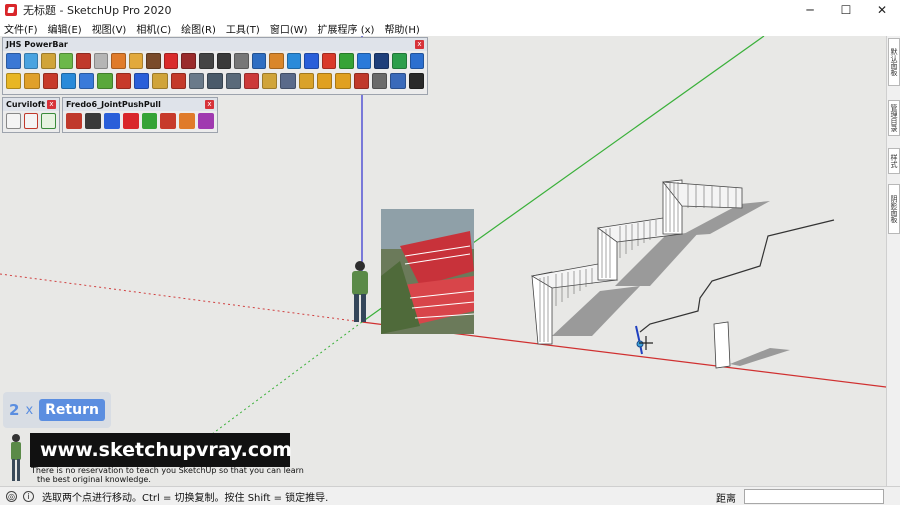 The width and height of the screenshot is (900, 505). Describe the element at coordinates (241, 61) in the screenshot. I see `powerbar-row1-tool-14-icon` at that location.